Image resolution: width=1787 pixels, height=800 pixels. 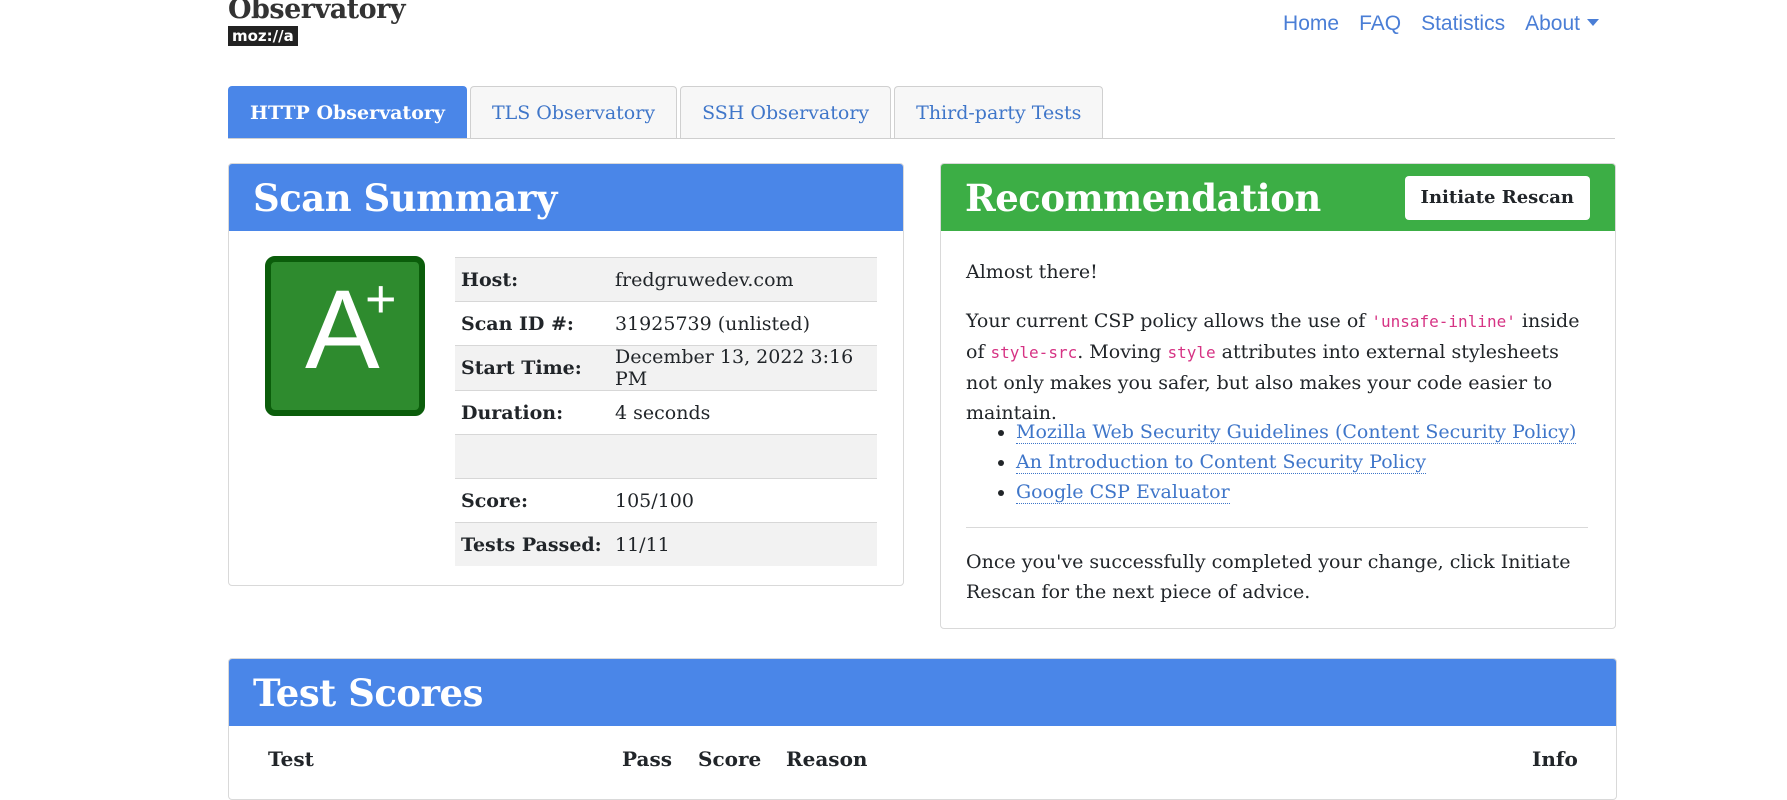 I want to click on code-unsafe-inline: 'unsafe-inline', so click(x=1443, y=321).